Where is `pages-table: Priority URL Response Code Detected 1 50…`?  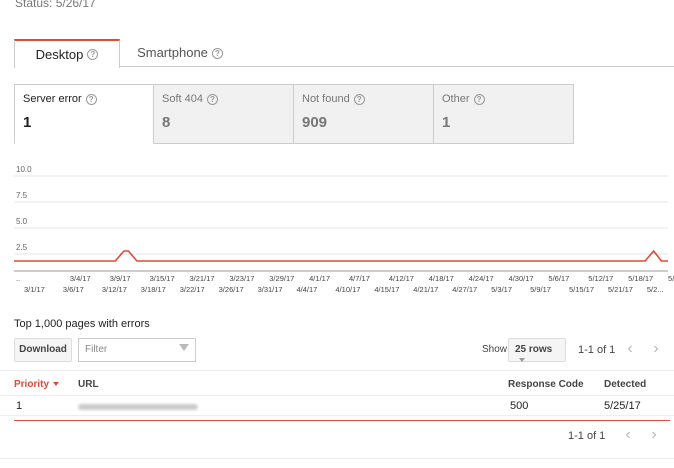
pages-table: Priority URL Response Code Detected 1 50… is located at coordinates (337, 393).